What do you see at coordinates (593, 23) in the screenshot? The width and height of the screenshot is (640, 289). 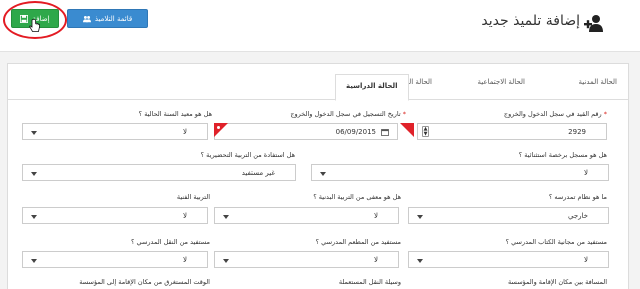 I see `user-plus-icon` at bounding box center [593, 23].